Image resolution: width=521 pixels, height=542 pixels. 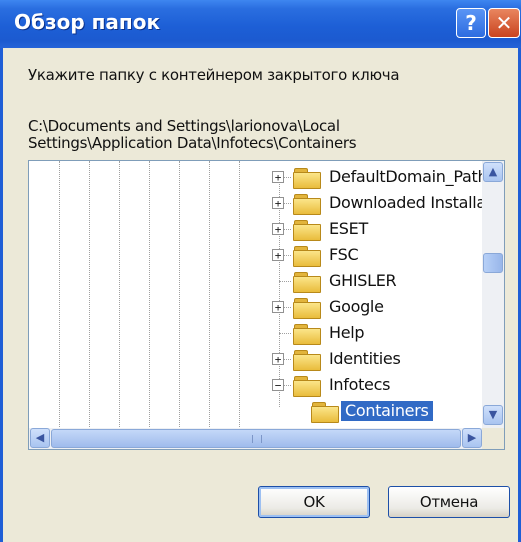 I want to click on vertical-scroll-thumb, so click(x=493, y=263).